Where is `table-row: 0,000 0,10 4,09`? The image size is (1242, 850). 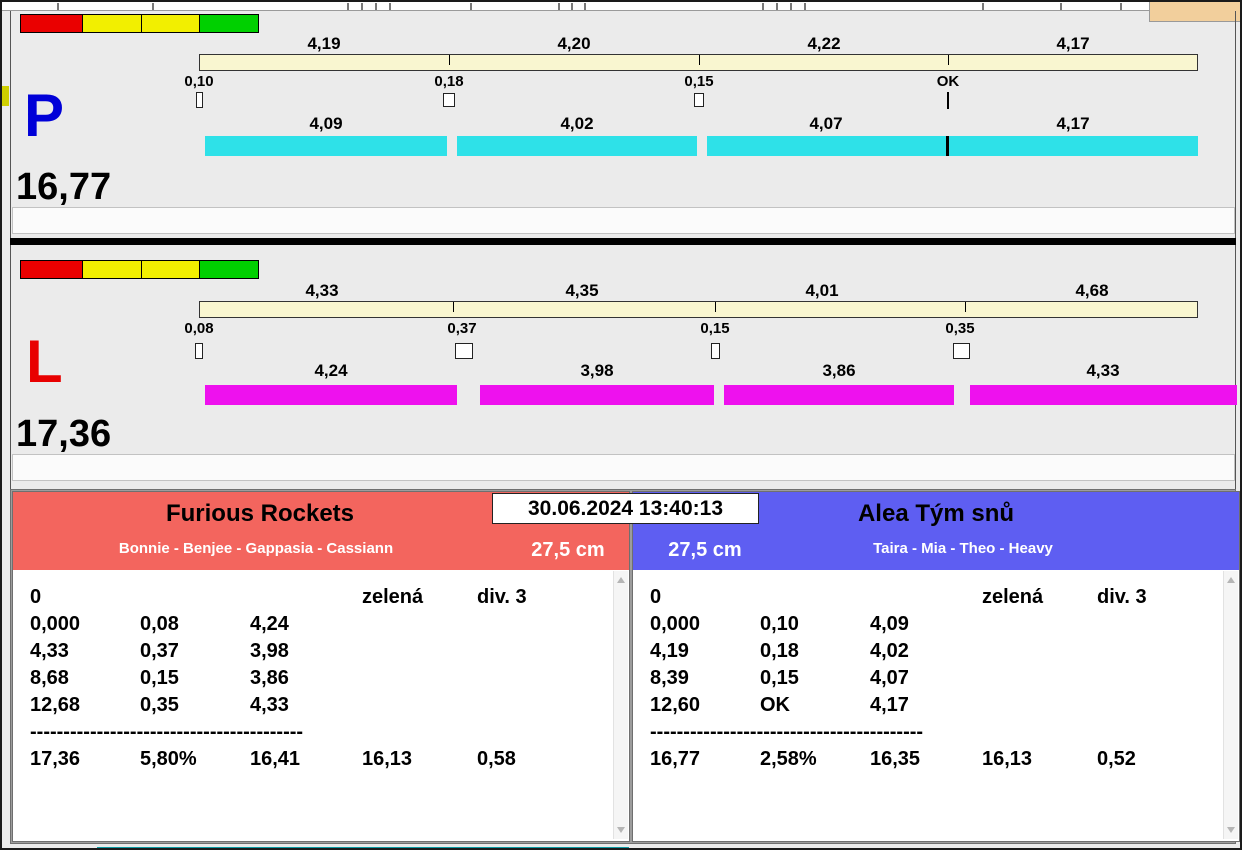 table-row: 0,000 0,10 4,09 is located at coordinates (779, 624).